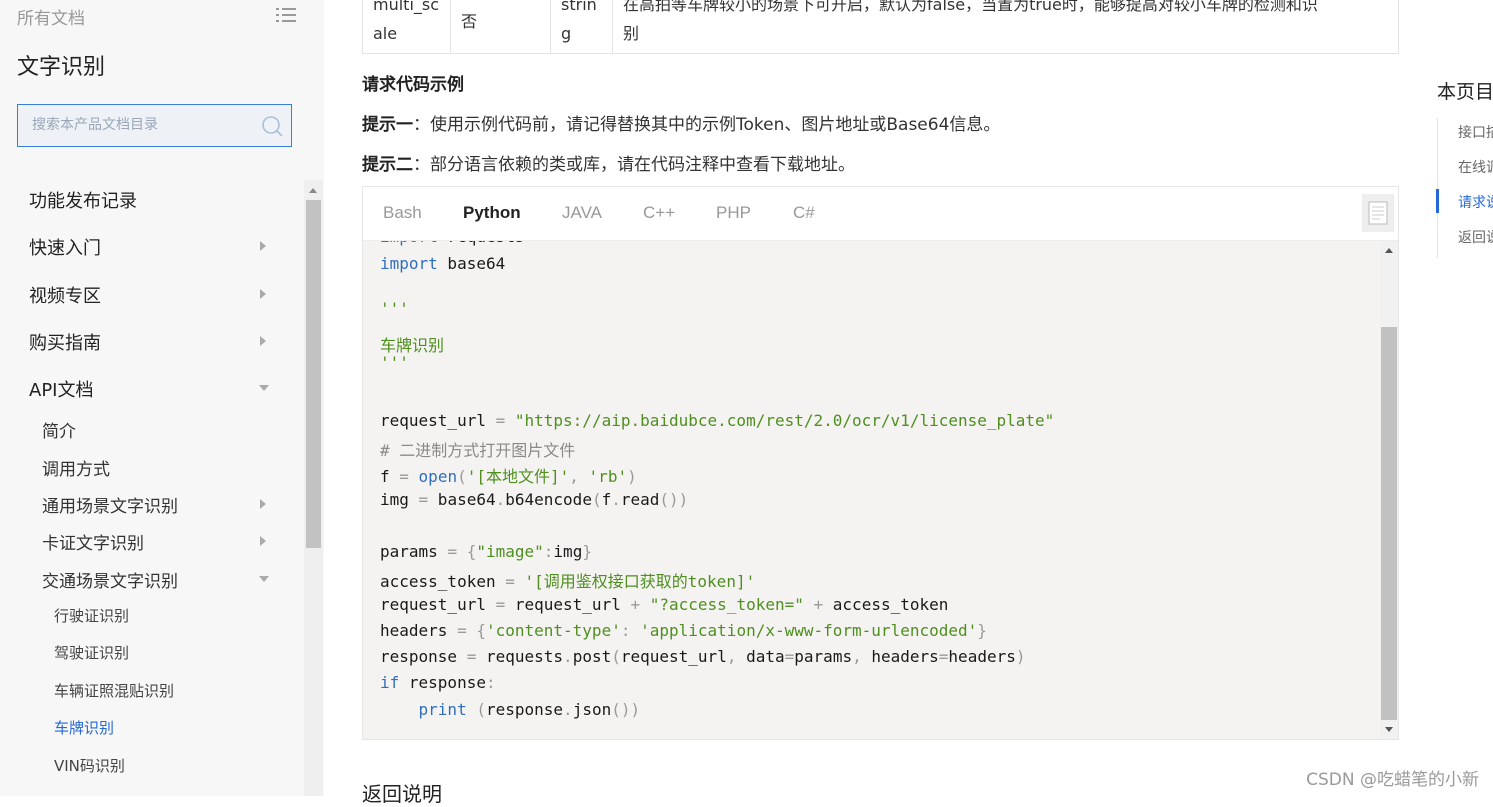  What do you see at coordinates (151, 651) in the screenshot?
I see `nav-item-driving-license: 驾驶证识别` at bounding box center [151, 651].